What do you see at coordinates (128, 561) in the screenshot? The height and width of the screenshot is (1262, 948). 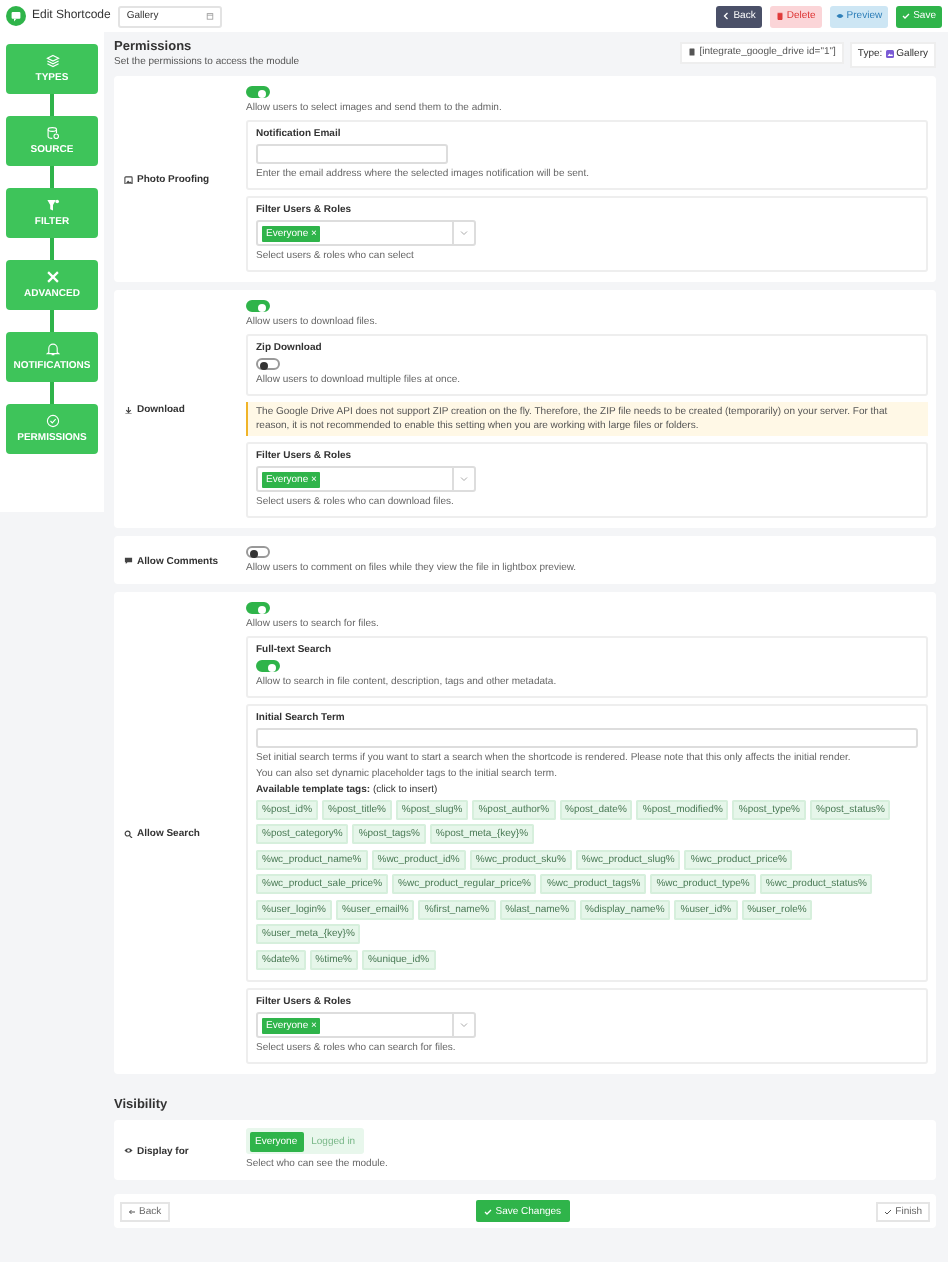 I see `comment-icon` at bounding box center [128, 561].